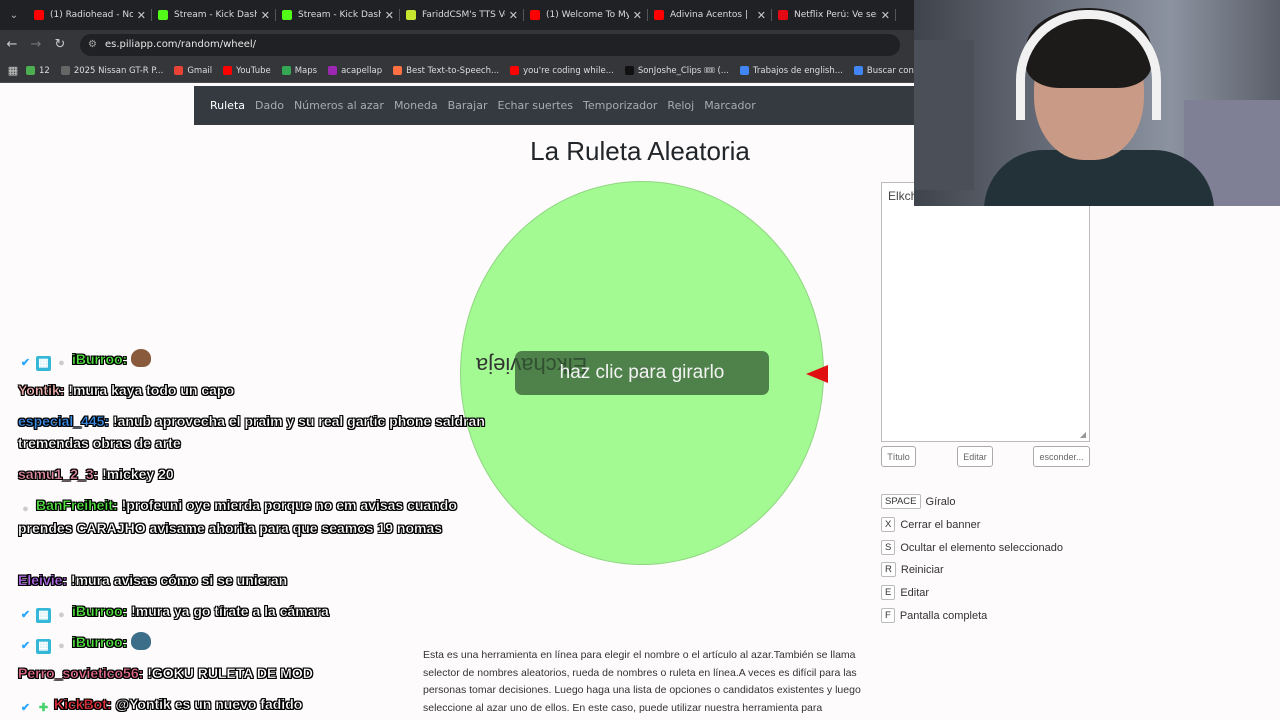  Describe the element at coordinates (888, 569) in the screenshot. I see `shortcut-key: R` at that location.